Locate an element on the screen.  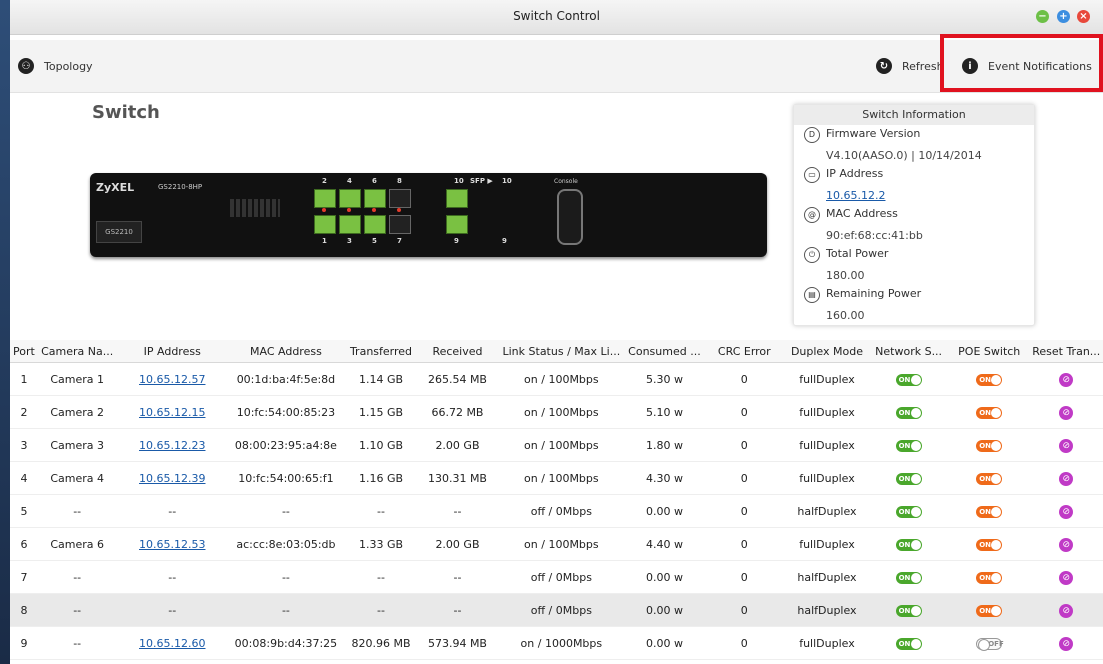
cell-duplex: fullDuplex is located at coordinates (827, 379).